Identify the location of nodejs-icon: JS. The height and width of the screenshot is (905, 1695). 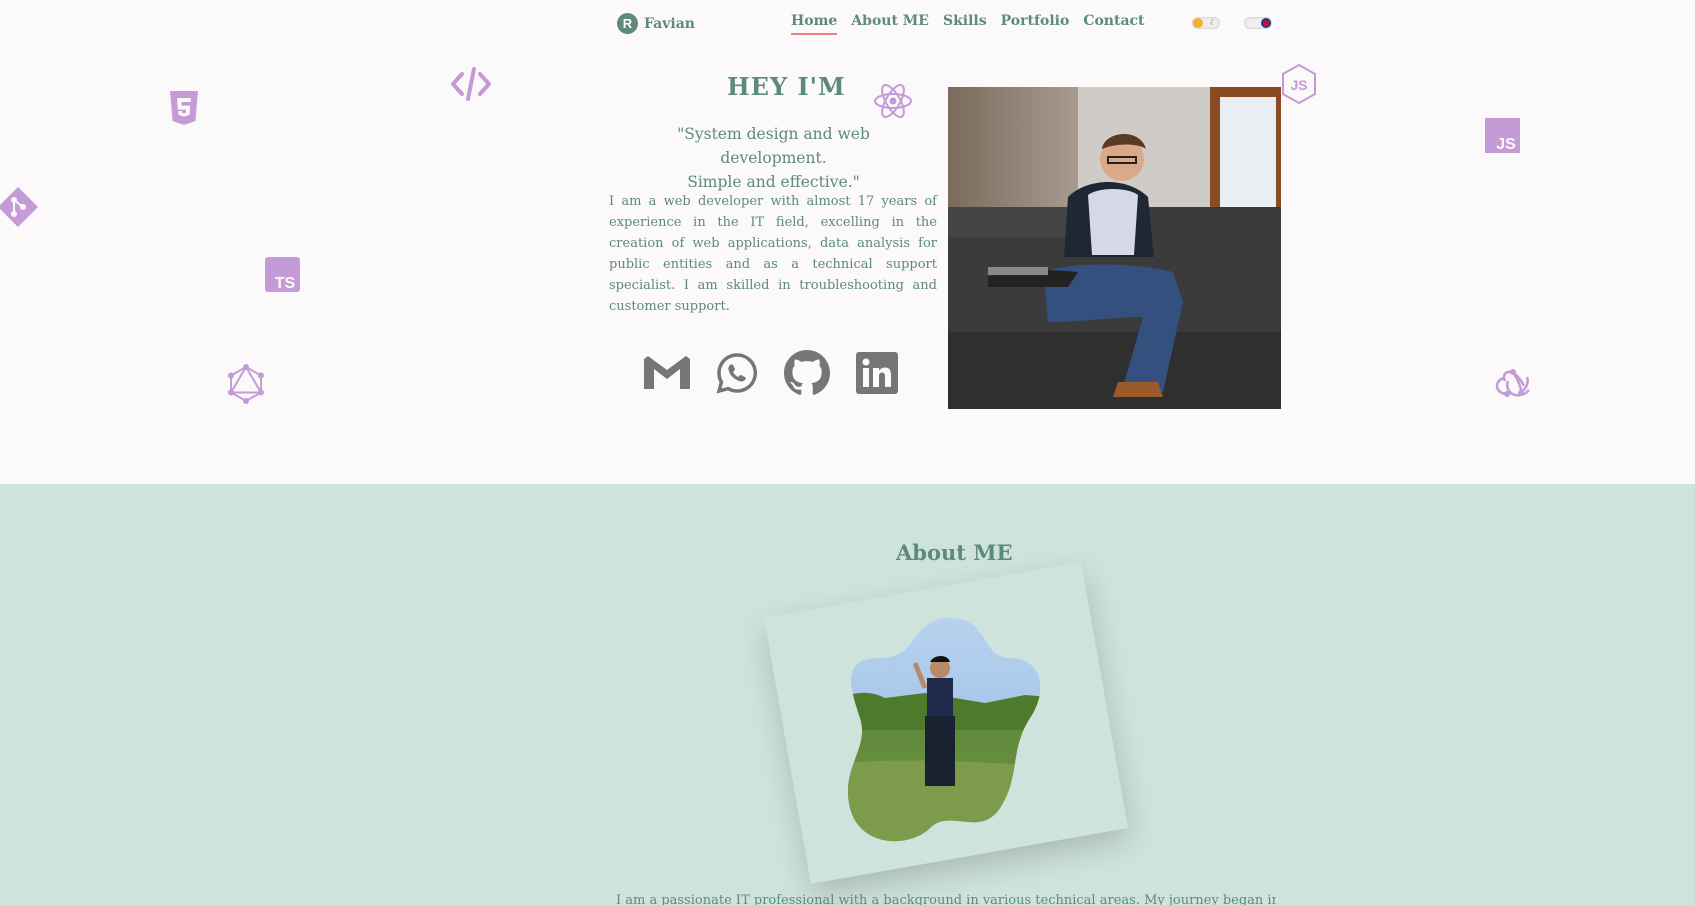
(1299, 86).